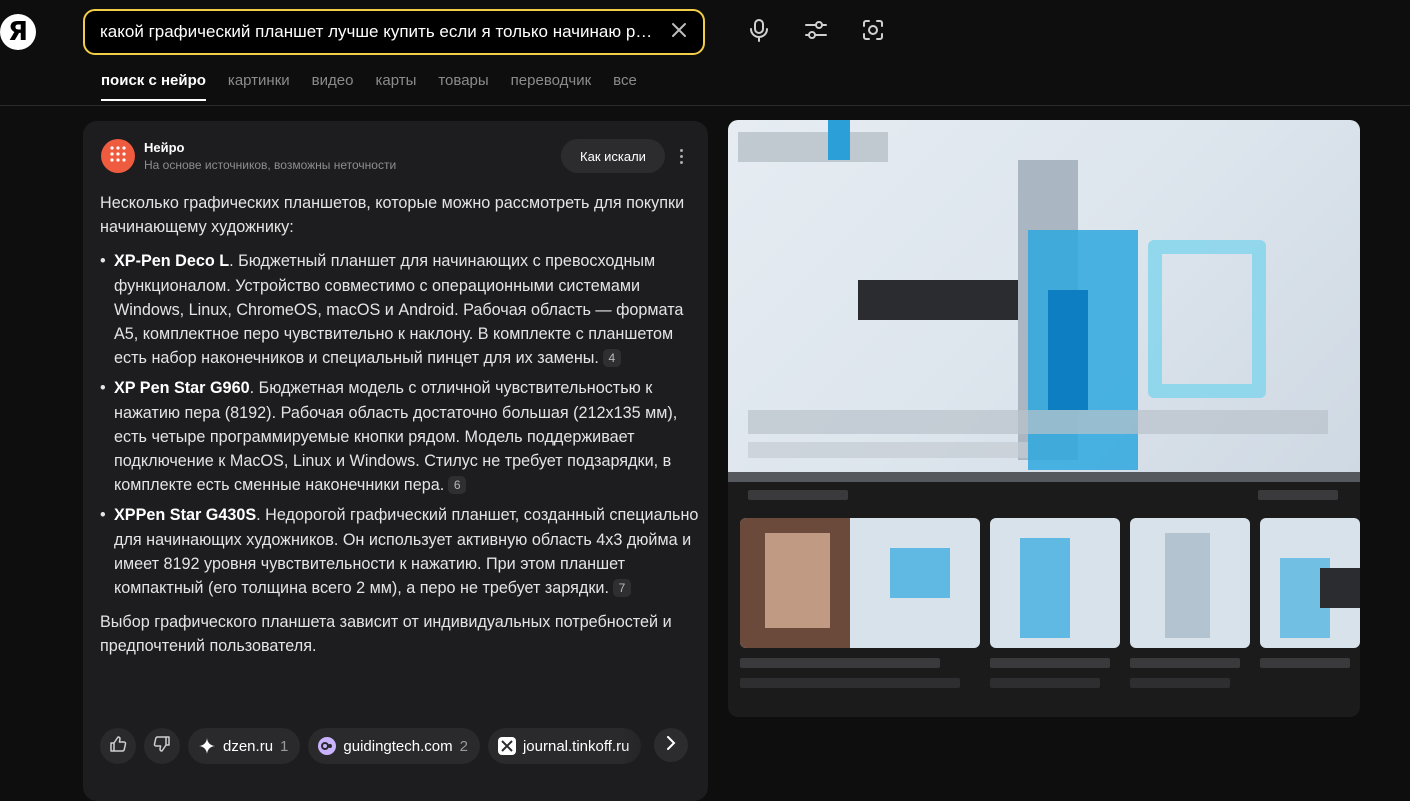  I want to click on more-vertical-icon, so click(681, 156).